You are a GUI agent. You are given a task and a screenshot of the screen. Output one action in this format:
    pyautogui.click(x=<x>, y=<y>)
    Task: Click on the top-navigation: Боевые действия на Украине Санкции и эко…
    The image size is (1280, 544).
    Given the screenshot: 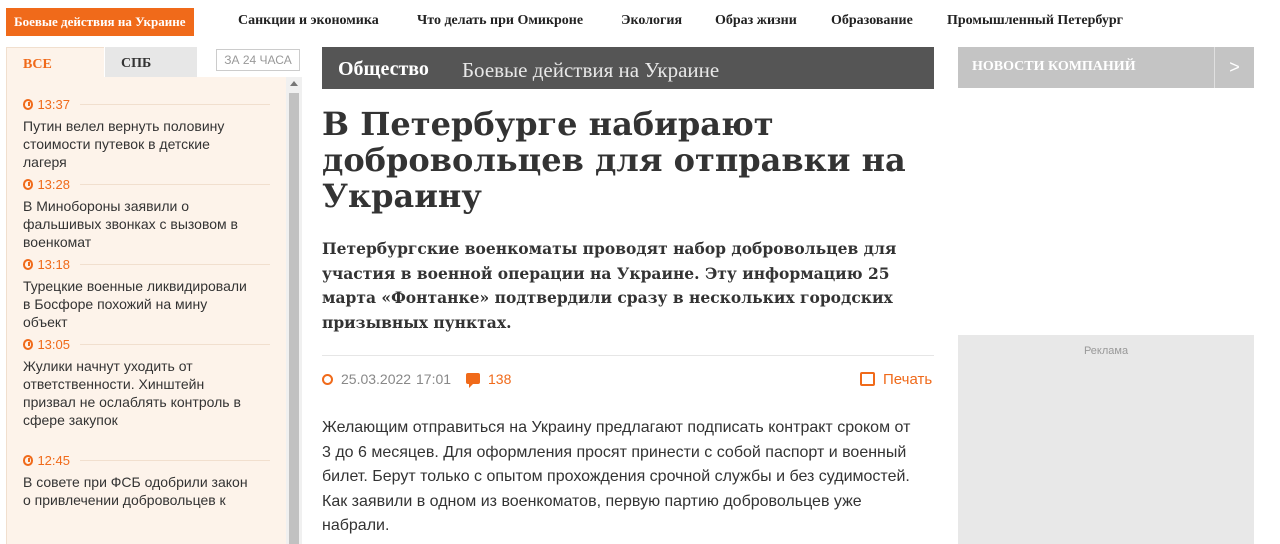 What is the action you would take?
    pyautogui.click(x=640, y=22)
    